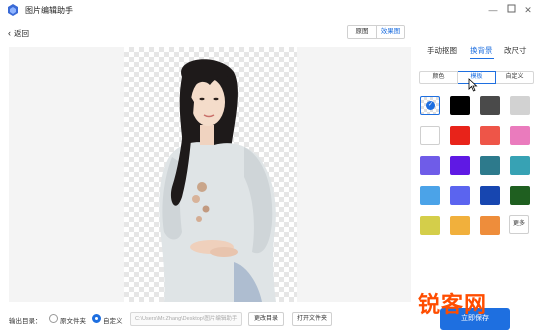 This screenshot has width=540, height=335. I want to click on more-colors-button: 更多, so click(519, 224).